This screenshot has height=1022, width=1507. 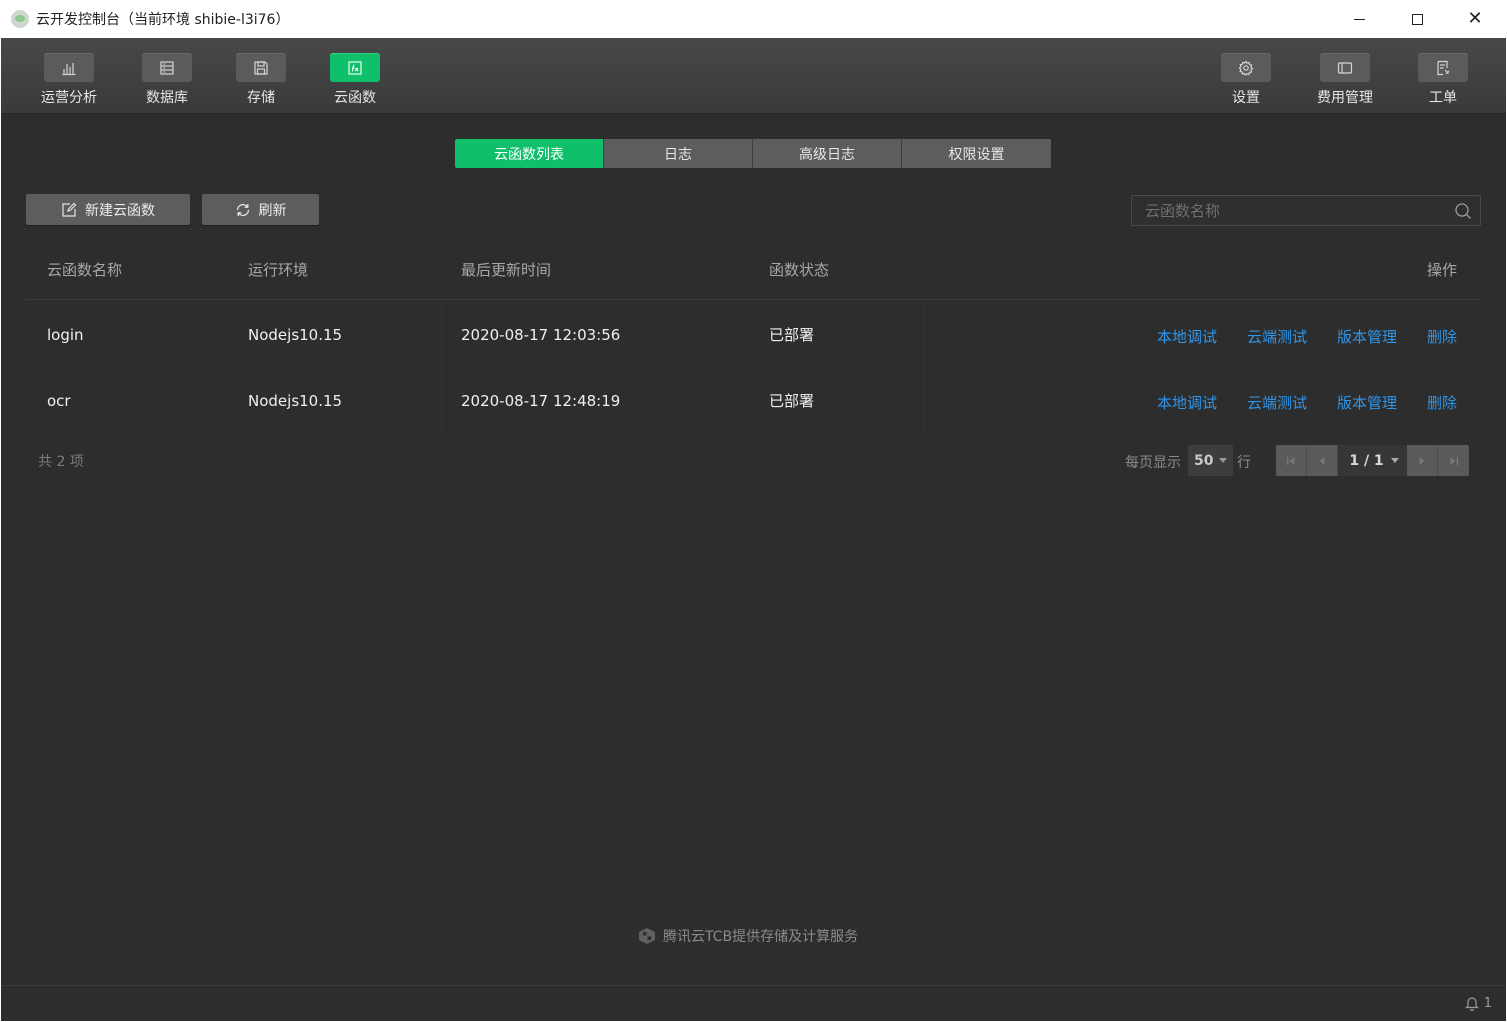 I want to click on search-input, so click(x=1287, y=210).